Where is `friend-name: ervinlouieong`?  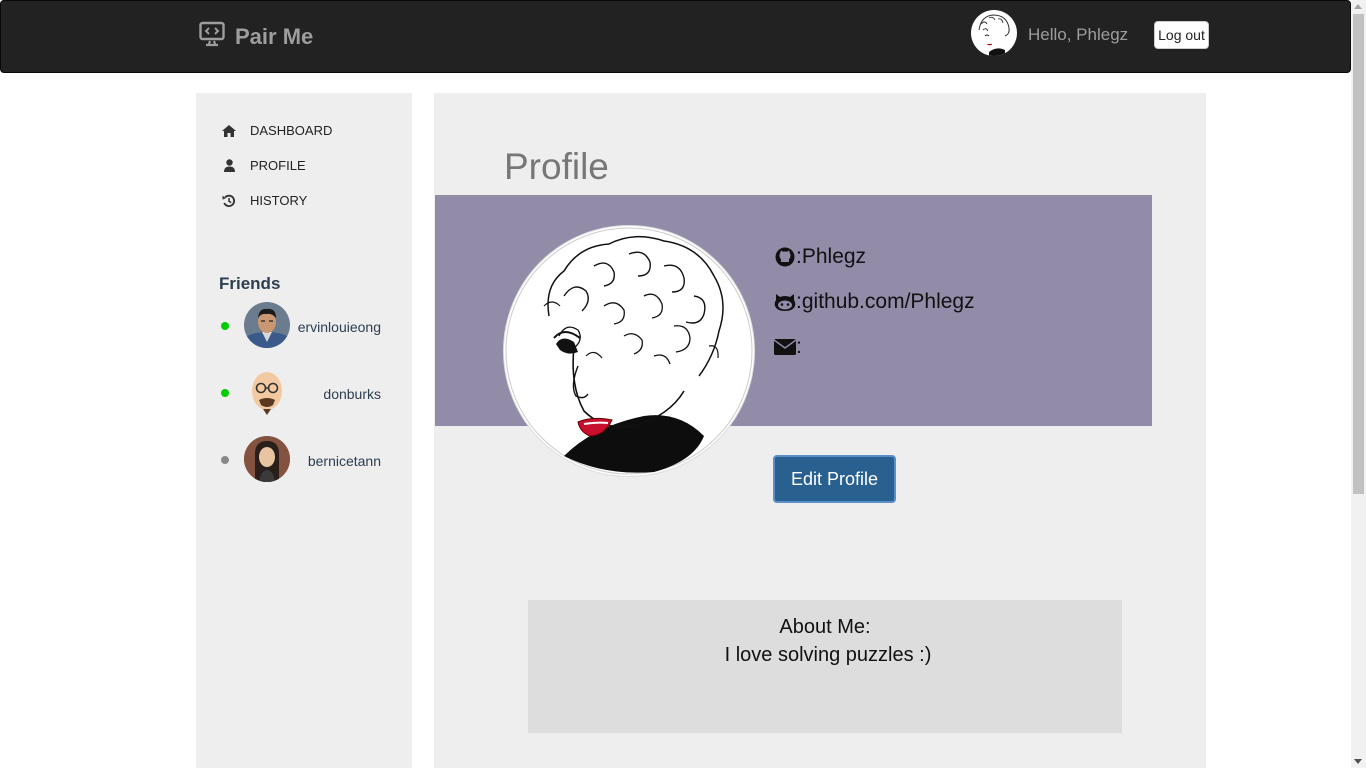 friend-name: ervinlouieong is located at coordinates (339, 327).